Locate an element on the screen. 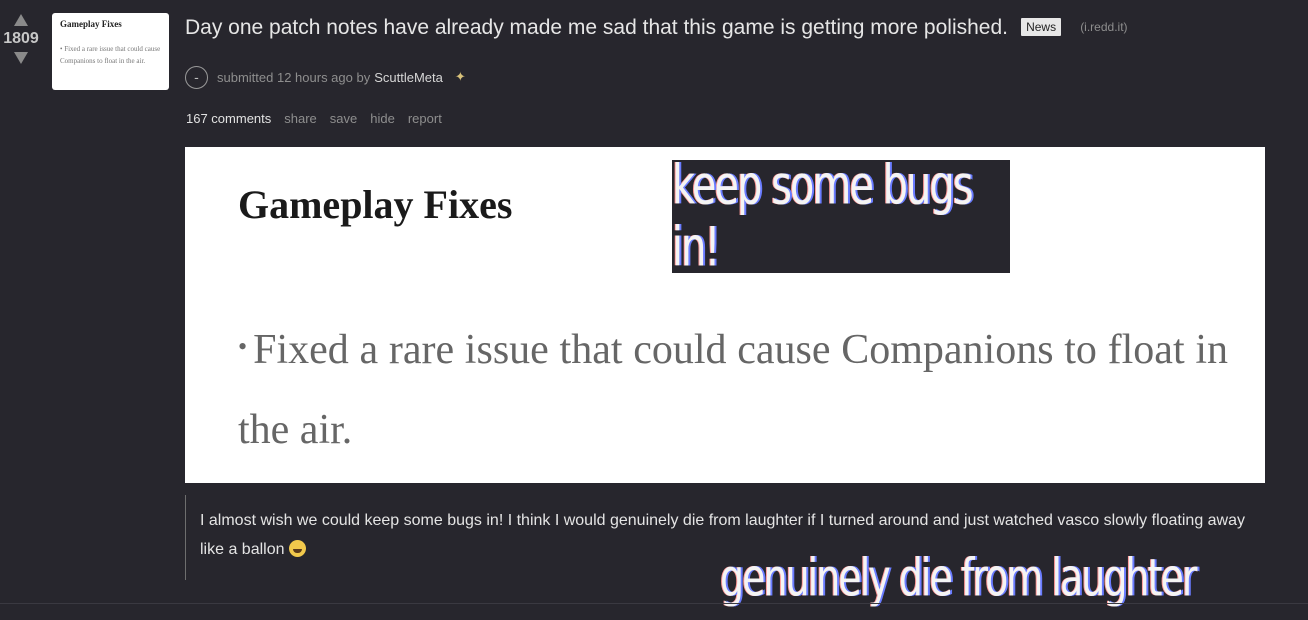 Image resolution: width=1308 pixels, height=620 pixels. user-award-icon: ✦ is located at coordinates (460, 76).